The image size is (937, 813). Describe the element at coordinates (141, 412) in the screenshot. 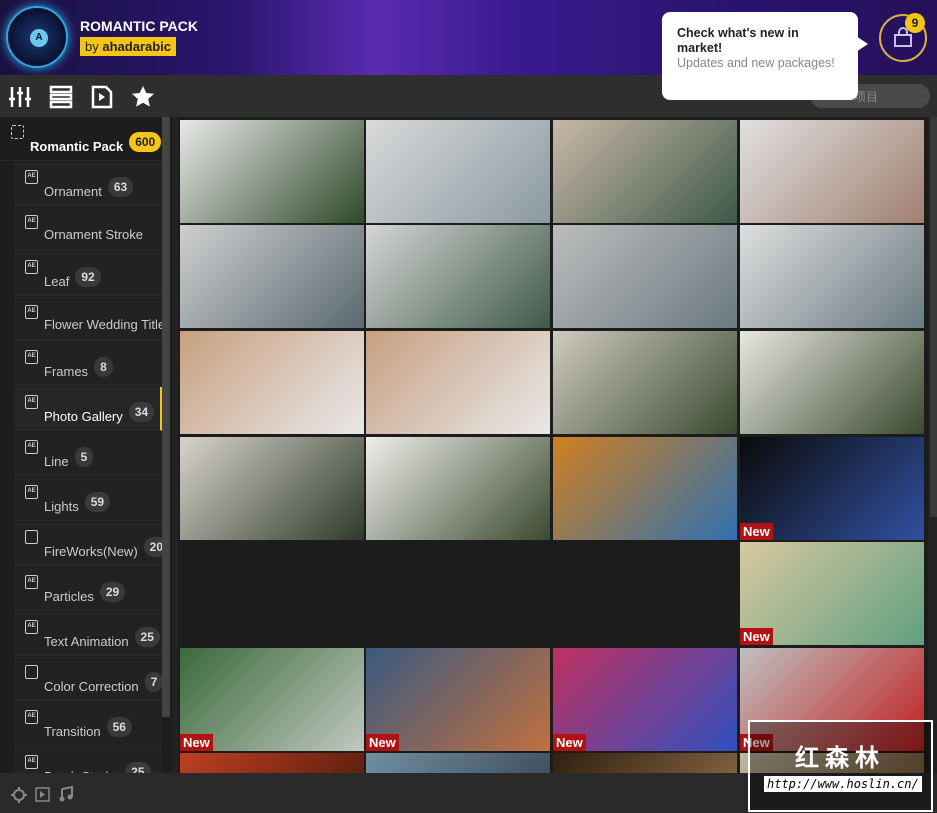

I see `sidebar-item-count: 34` at that location.